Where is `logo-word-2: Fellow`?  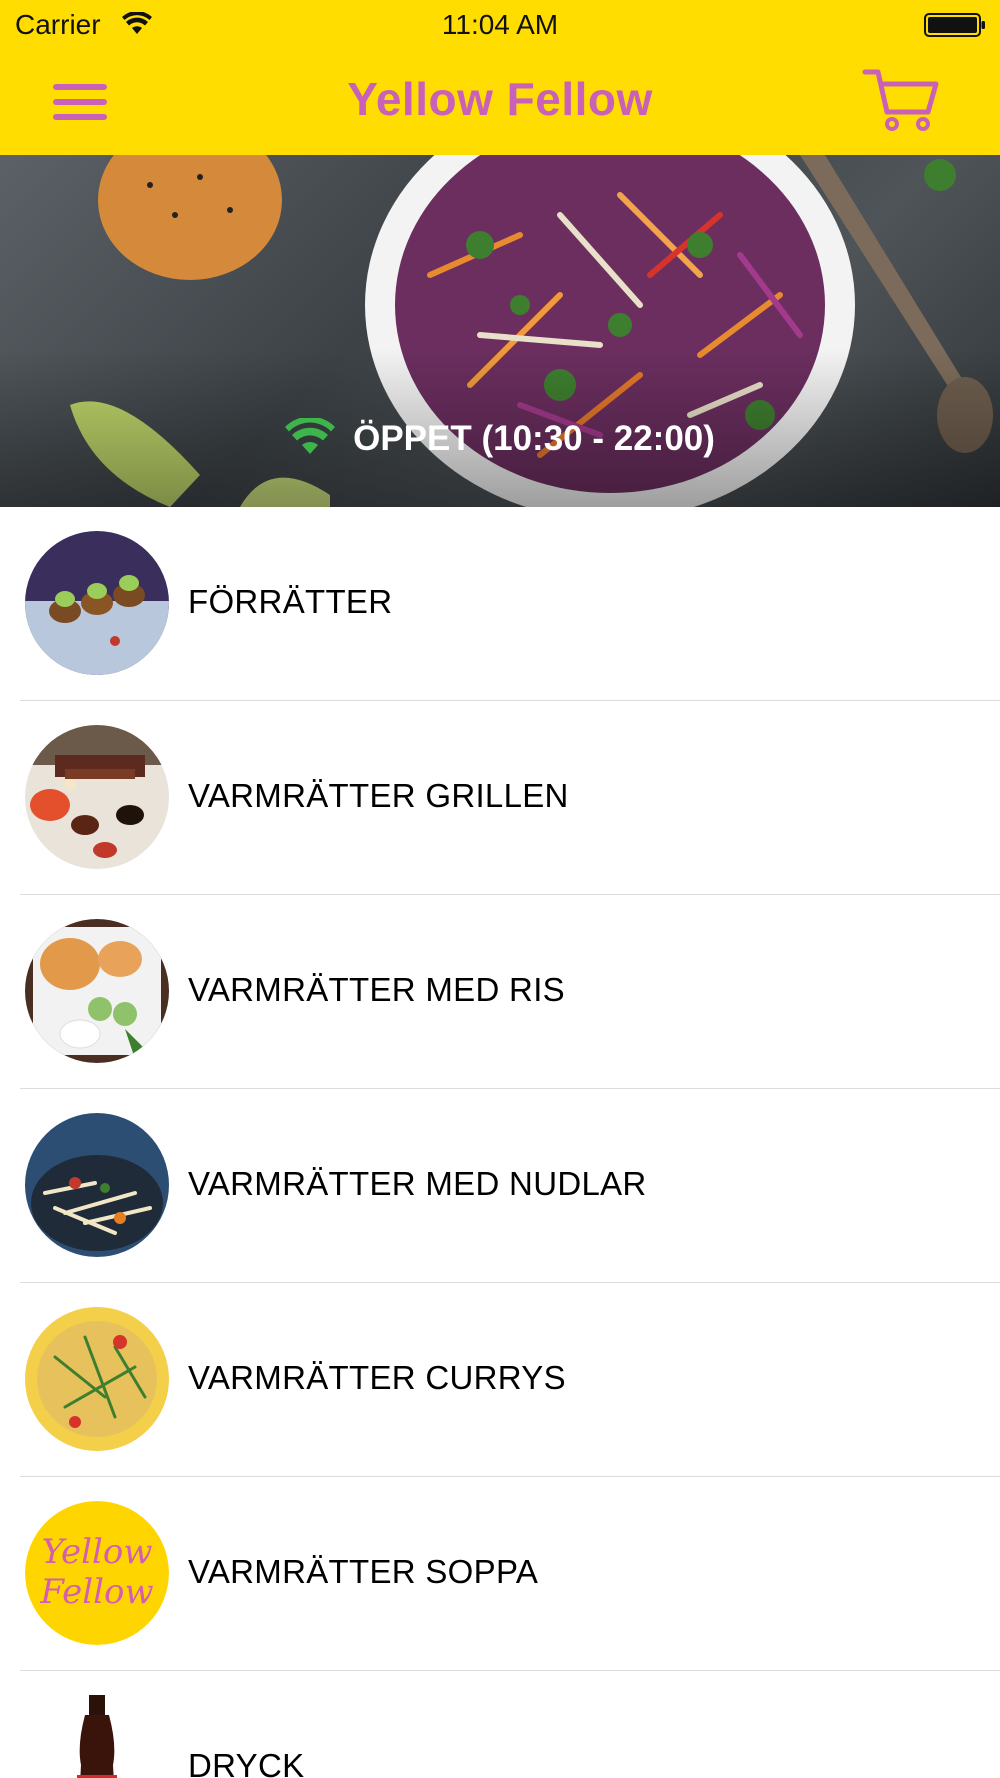
logo-word-2: Fellow is located at coordinates (96, 1592).